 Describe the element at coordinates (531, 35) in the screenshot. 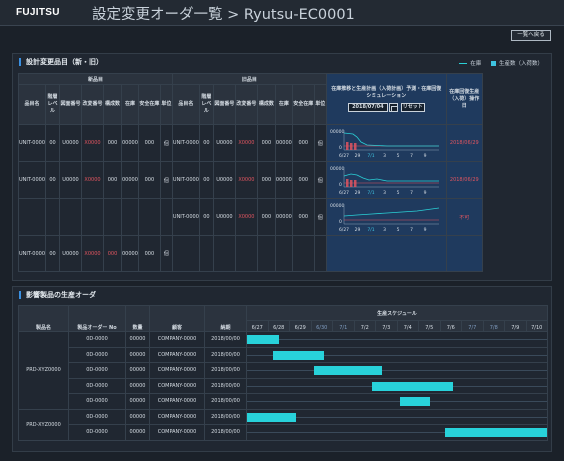

I see `back-to-list-button: 一覧へ戻る` at that location.